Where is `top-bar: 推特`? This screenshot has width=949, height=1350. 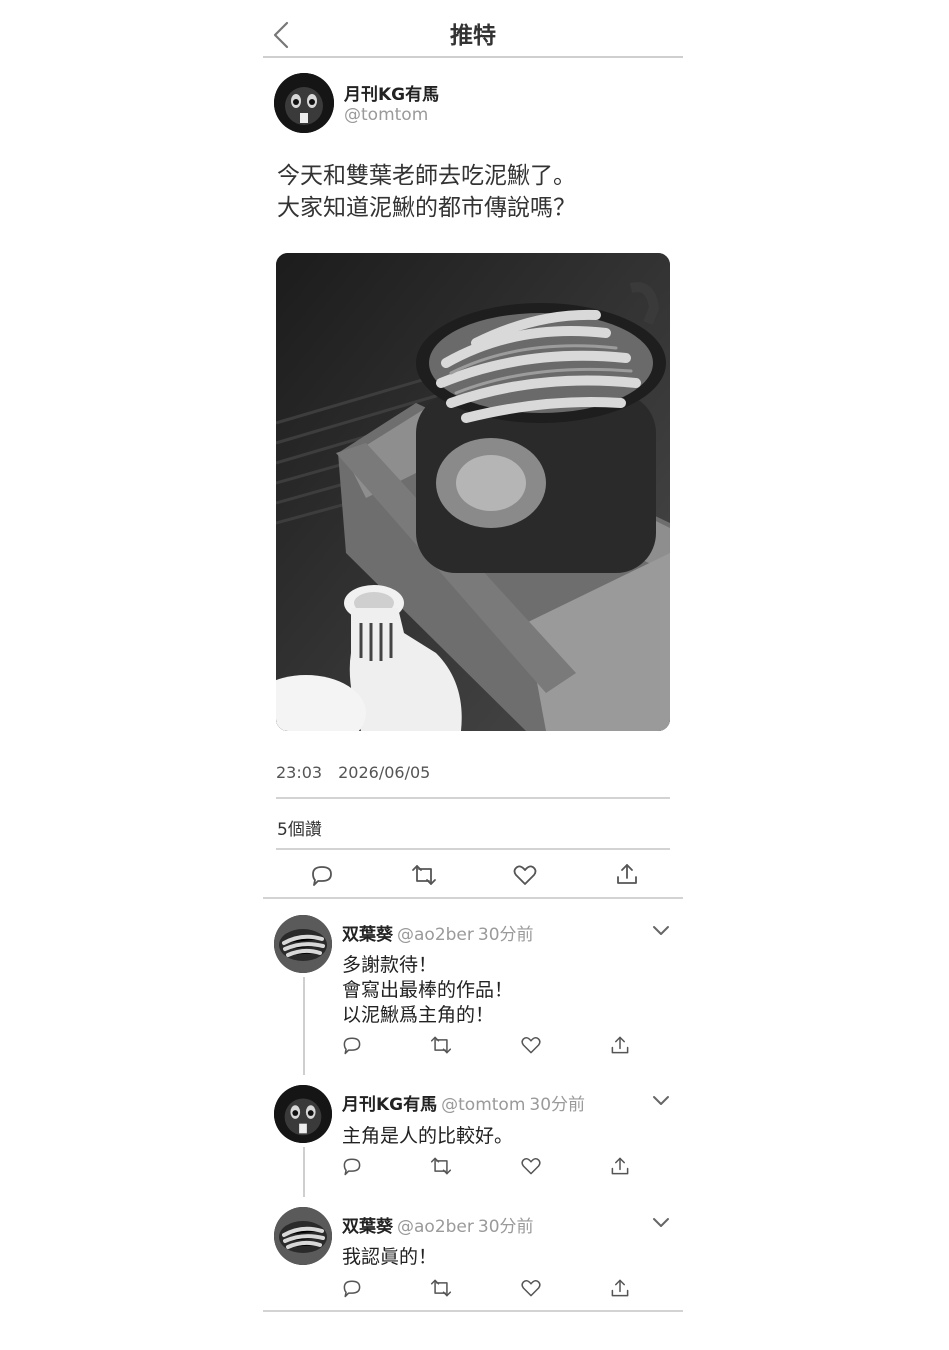
top-bar: 推特 is located at coordinates (473, 29).